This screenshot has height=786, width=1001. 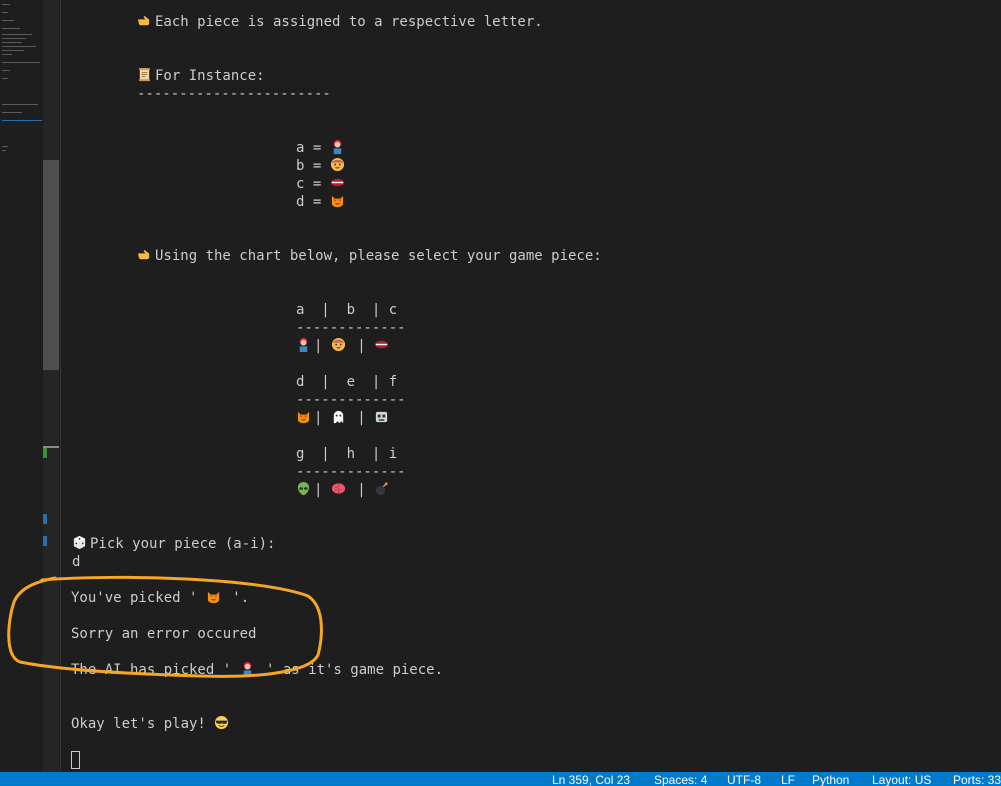 What do you see at coordinates (155, 670) in the screenshot?
I see `ai-picked-prefix: The AI has picked '` at bounding box center [155, 670].